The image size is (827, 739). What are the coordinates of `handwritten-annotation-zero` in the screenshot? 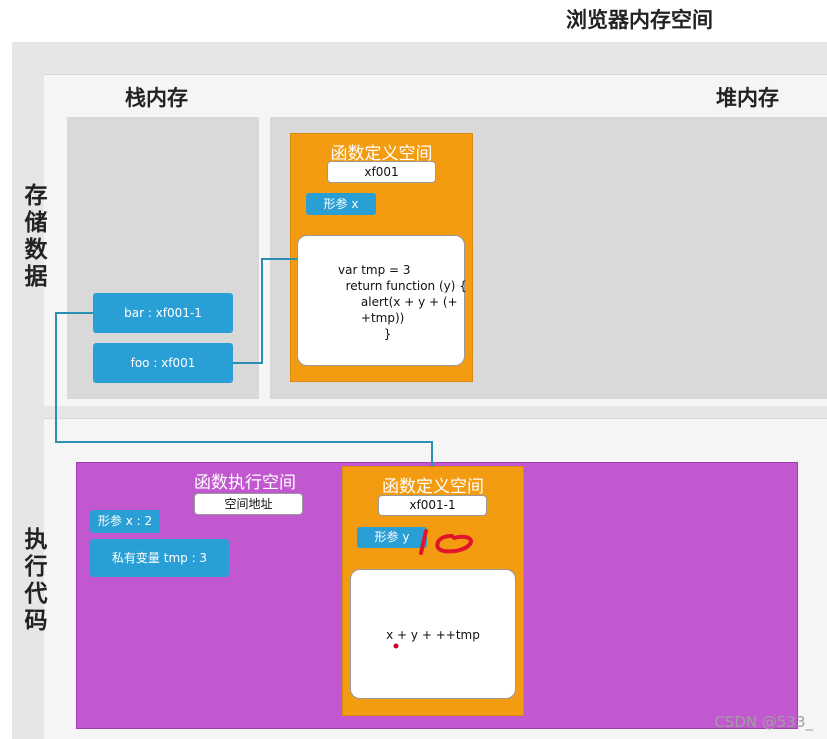 It's located at (454, 544).